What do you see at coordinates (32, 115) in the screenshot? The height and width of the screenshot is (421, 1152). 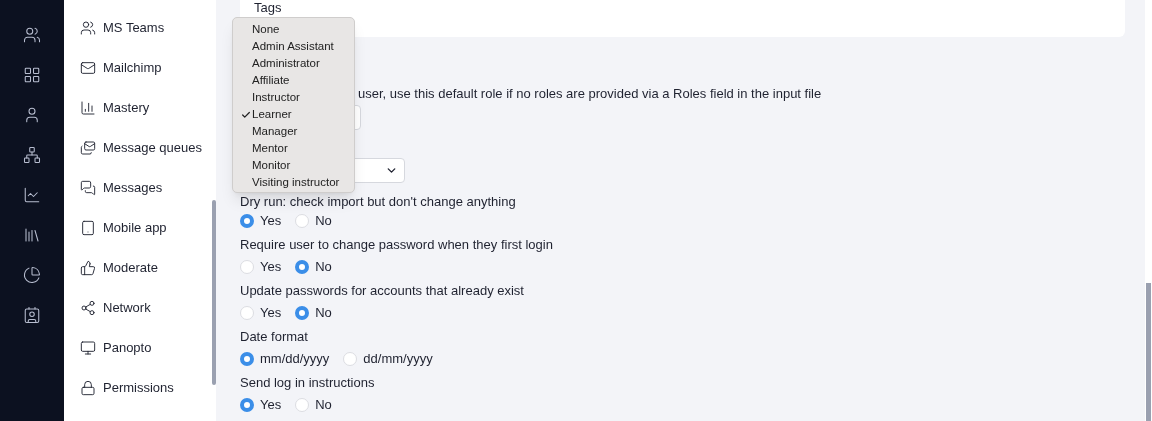 I see `user-icon` at bounding box center [32, 115].